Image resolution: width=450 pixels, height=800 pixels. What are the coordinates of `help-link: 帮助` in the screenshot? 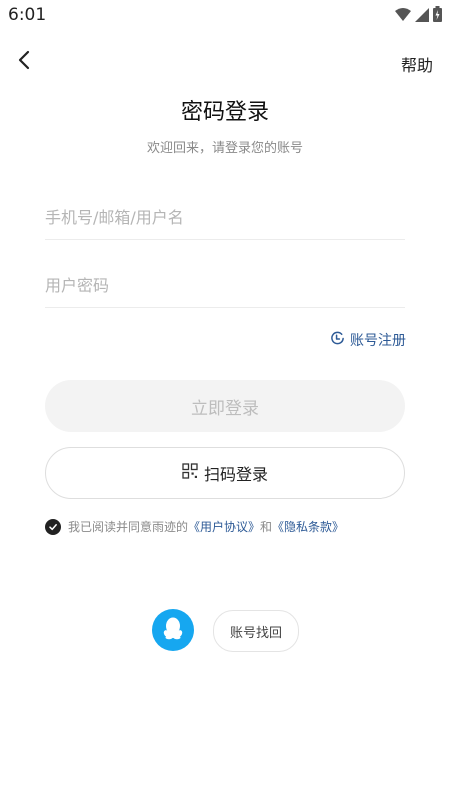 It's located at (417, 64).